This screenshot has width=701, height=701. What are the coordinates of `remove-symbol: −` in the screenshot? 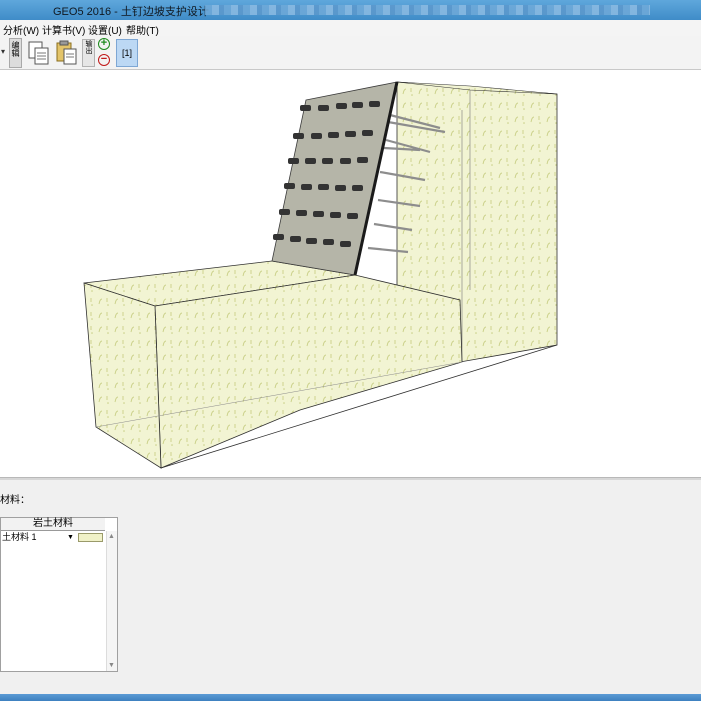 It's located at (104, 59).